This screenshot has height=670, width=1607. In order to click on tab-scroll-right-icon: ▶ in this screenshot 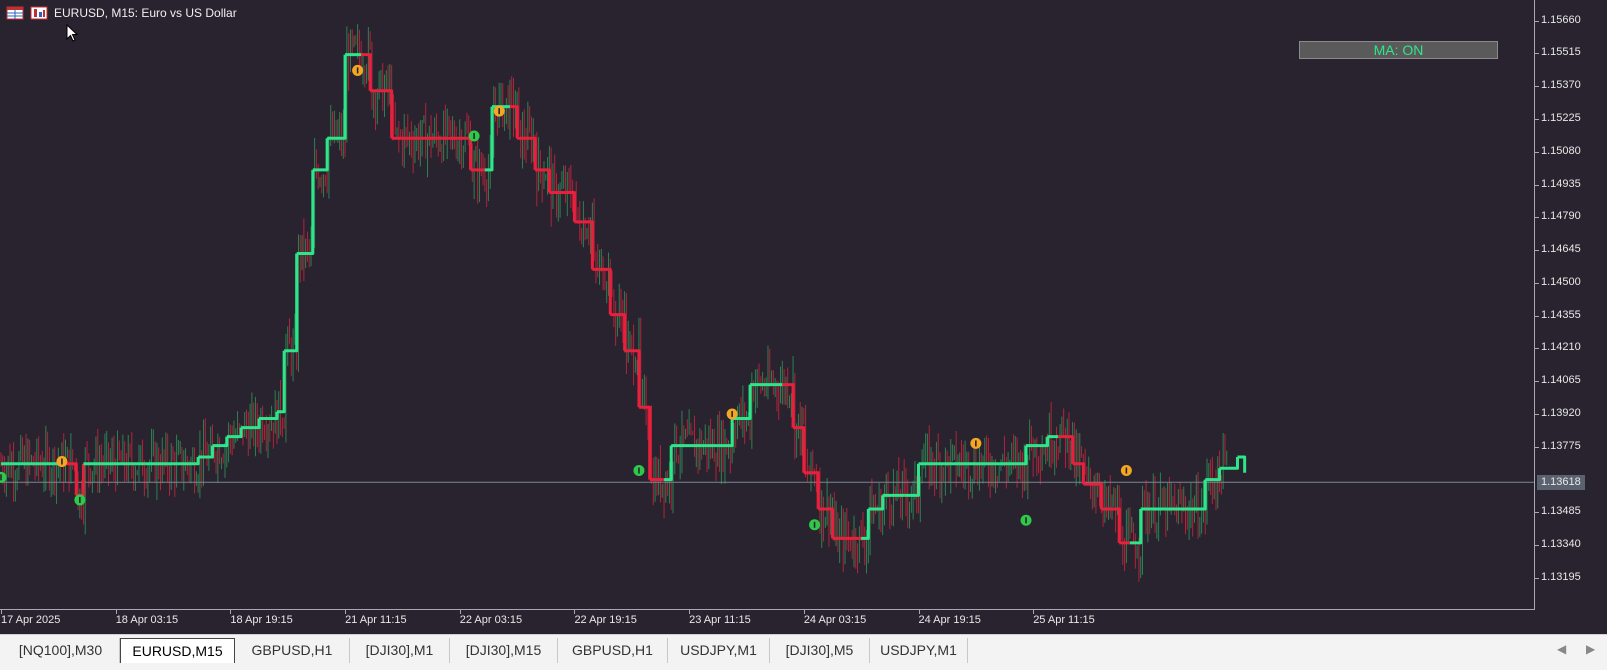, I will do `click(1590, 649)`.